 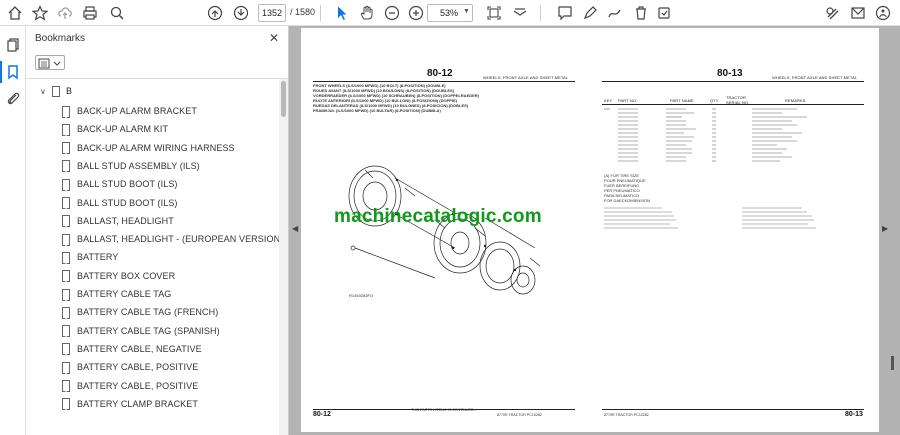 I want to click on bookmark-item-label: BACK-UP ALARM WIRING HARNESS, so click(x=156, y=147).